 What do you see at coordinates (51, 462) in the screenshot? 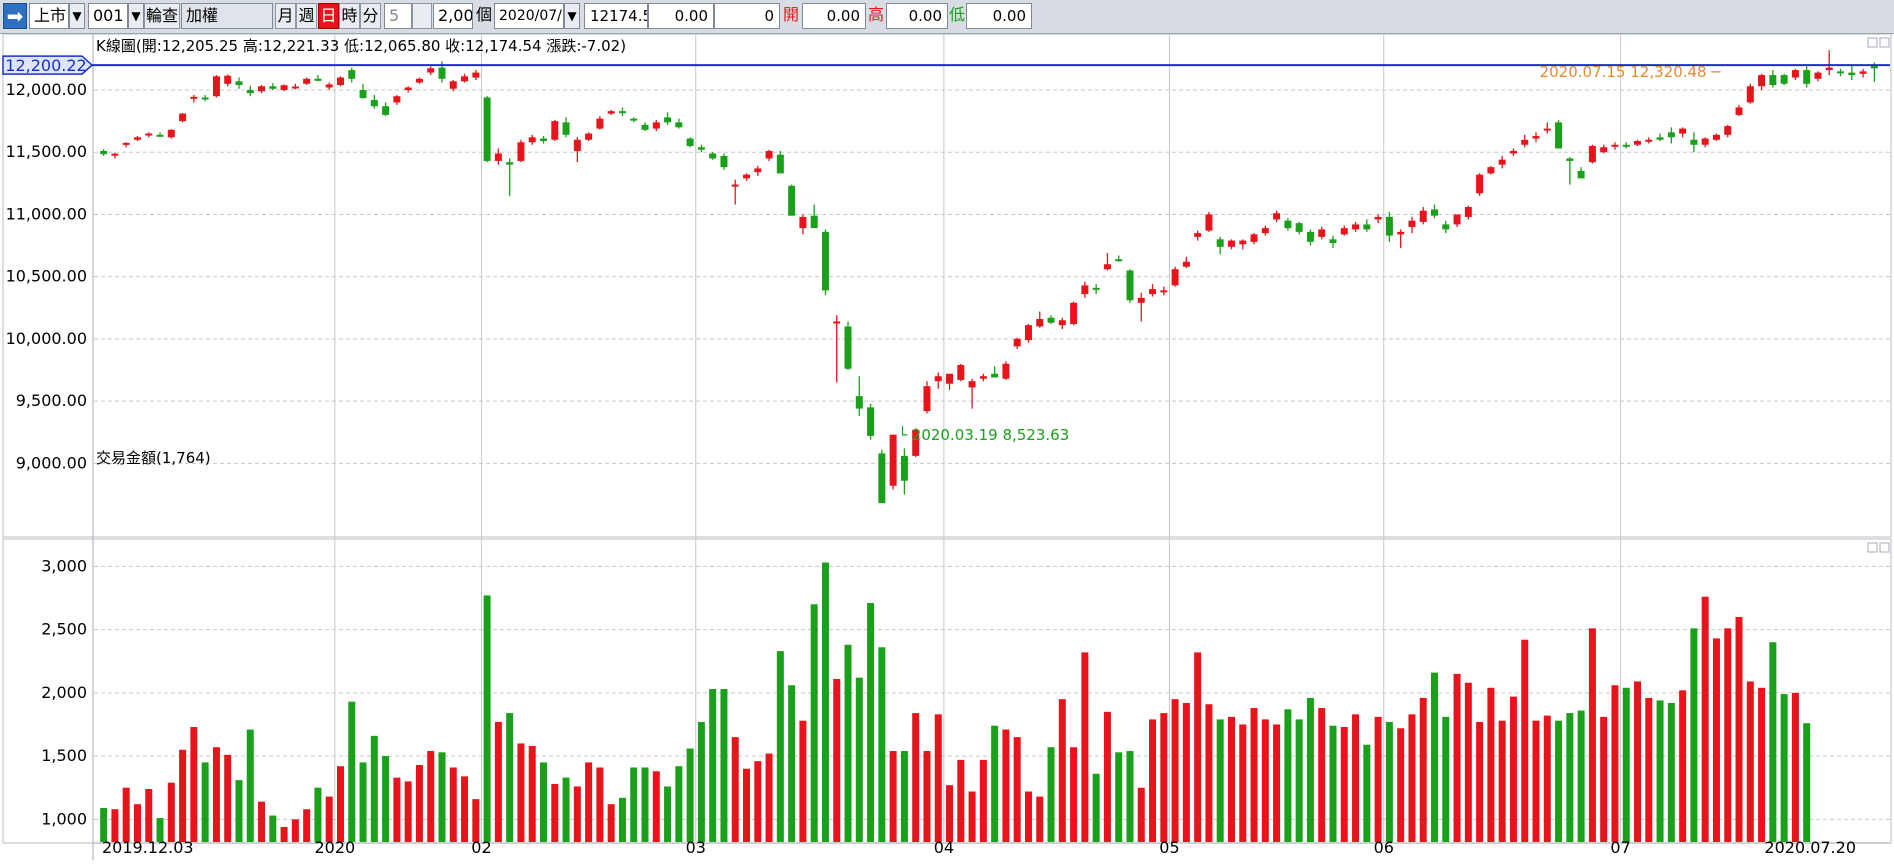
I see `price-tick-label: 9,000.00` at bounding box center [51, 462].